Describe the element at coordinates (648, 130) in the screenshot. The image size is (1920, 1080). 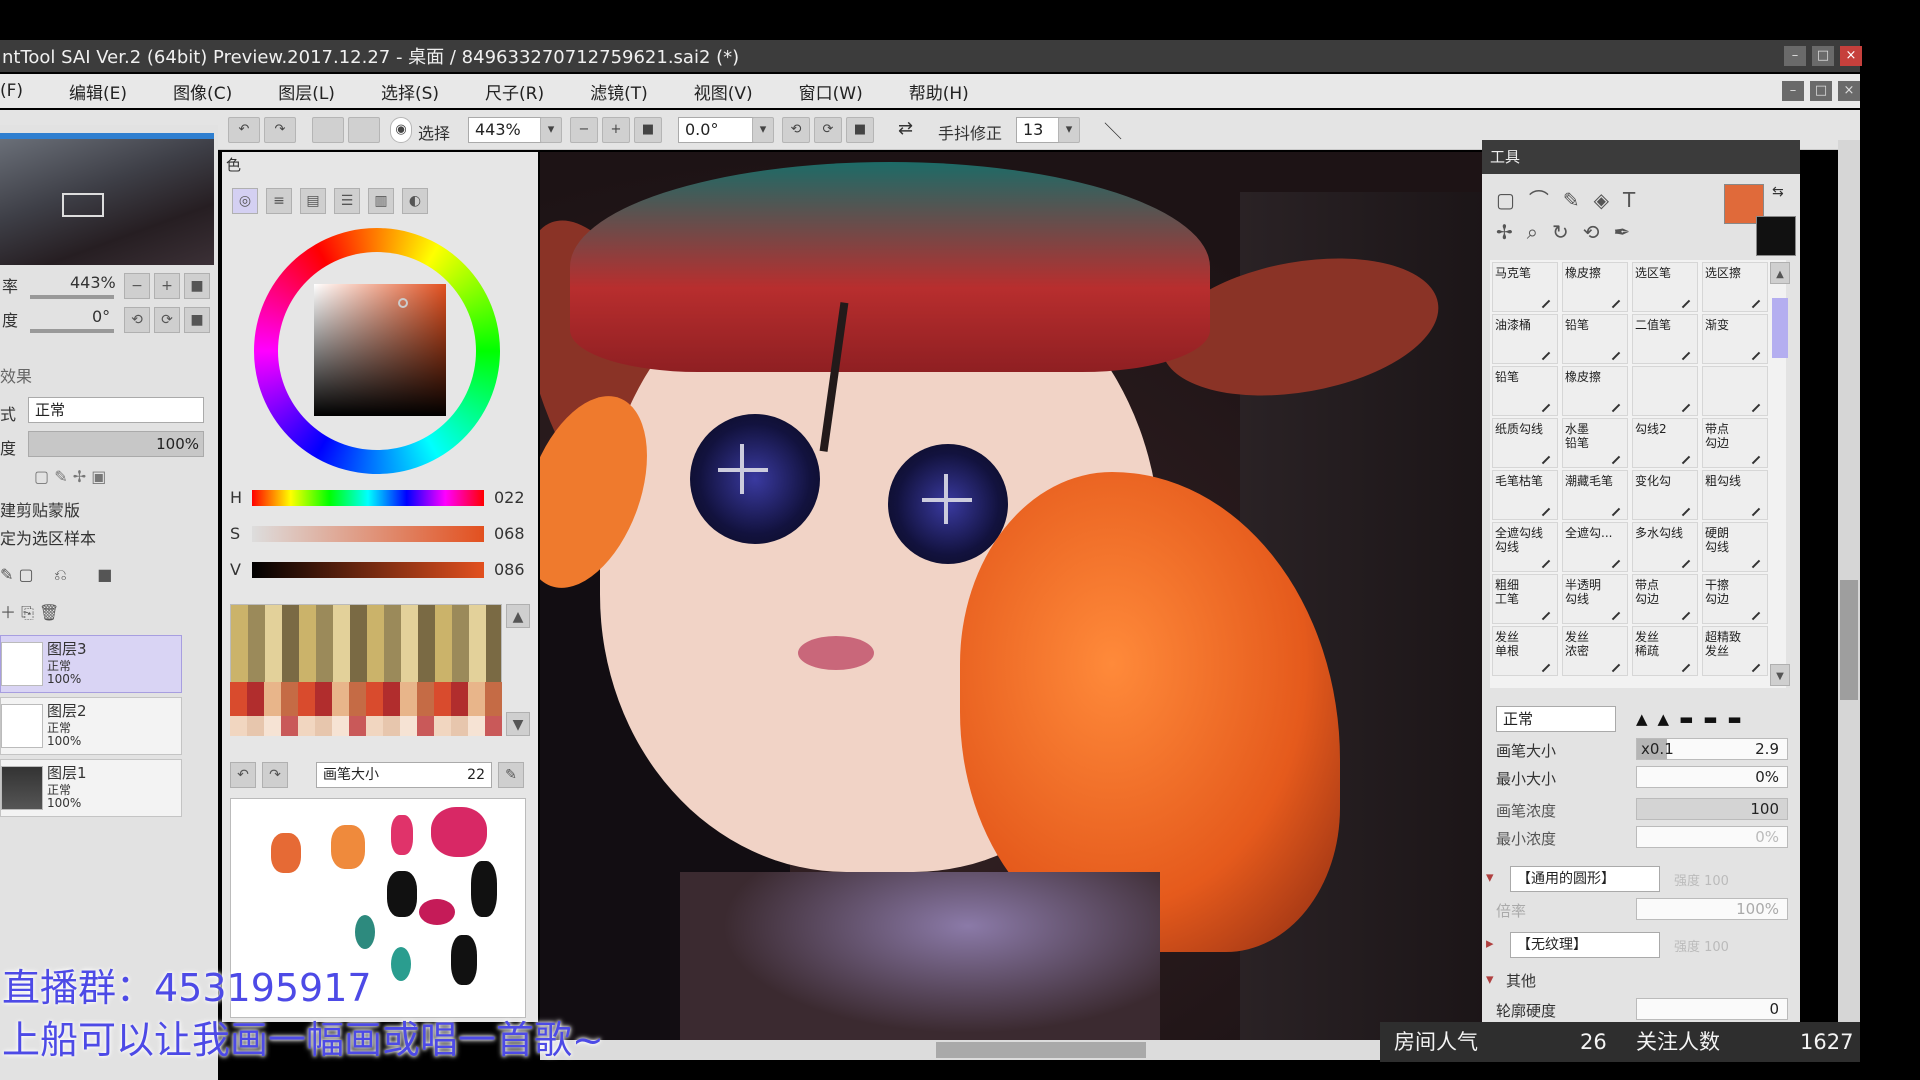
I see `zoom-reset-button: ■` at that location.